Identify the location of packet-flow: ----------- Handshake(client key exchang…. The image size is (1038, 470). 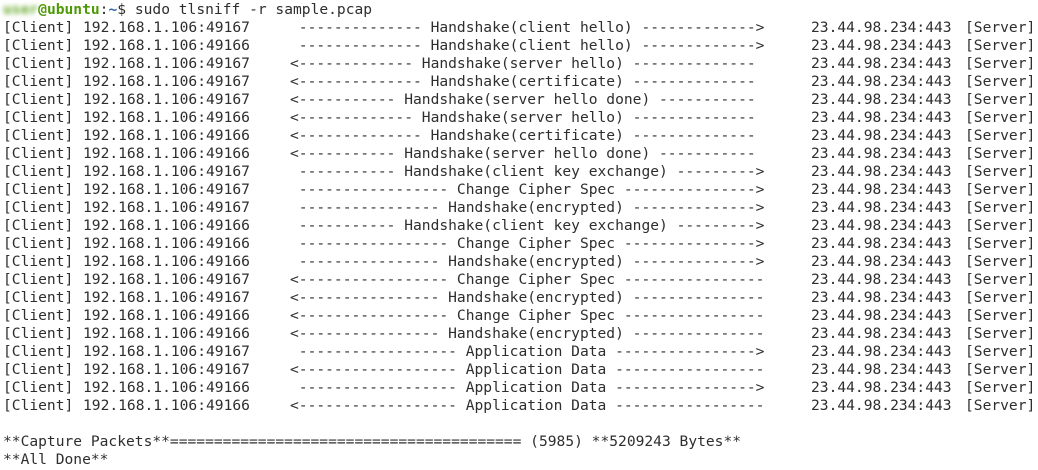
(527, 225).